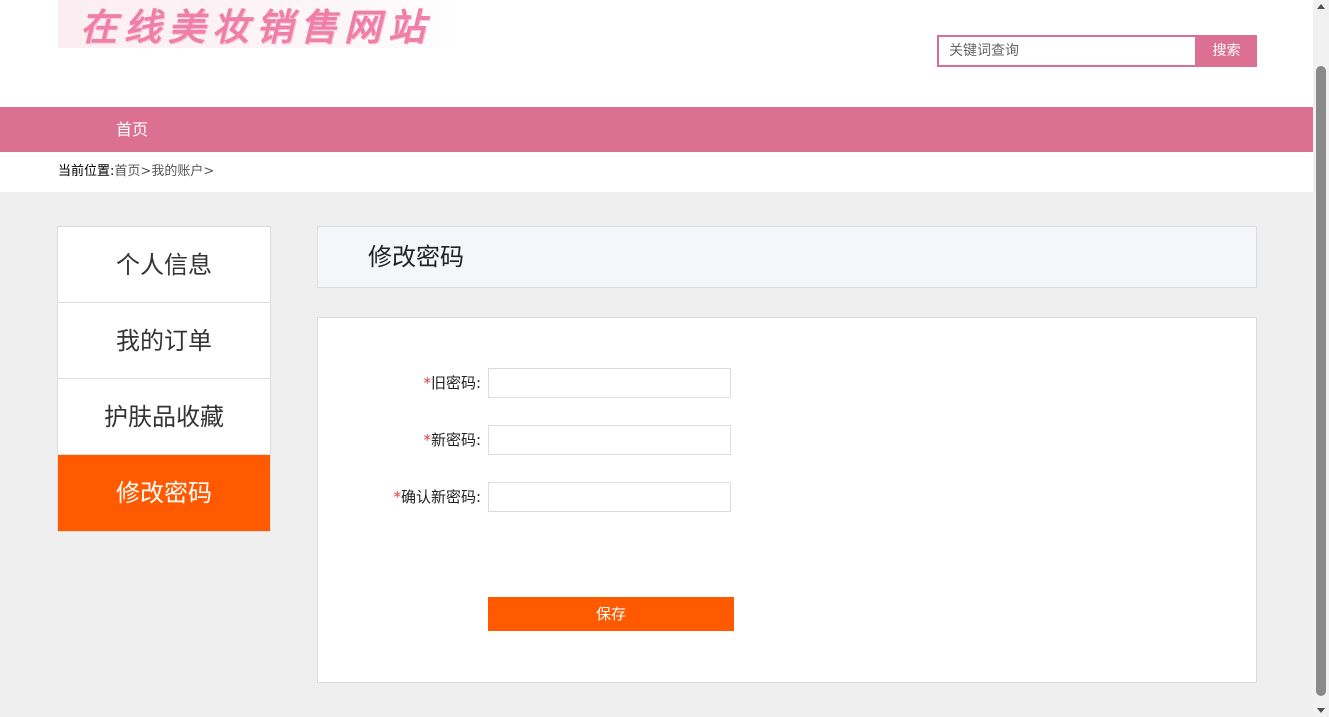  I want to click on new-password-label: *新密码:, so click(452, 440).